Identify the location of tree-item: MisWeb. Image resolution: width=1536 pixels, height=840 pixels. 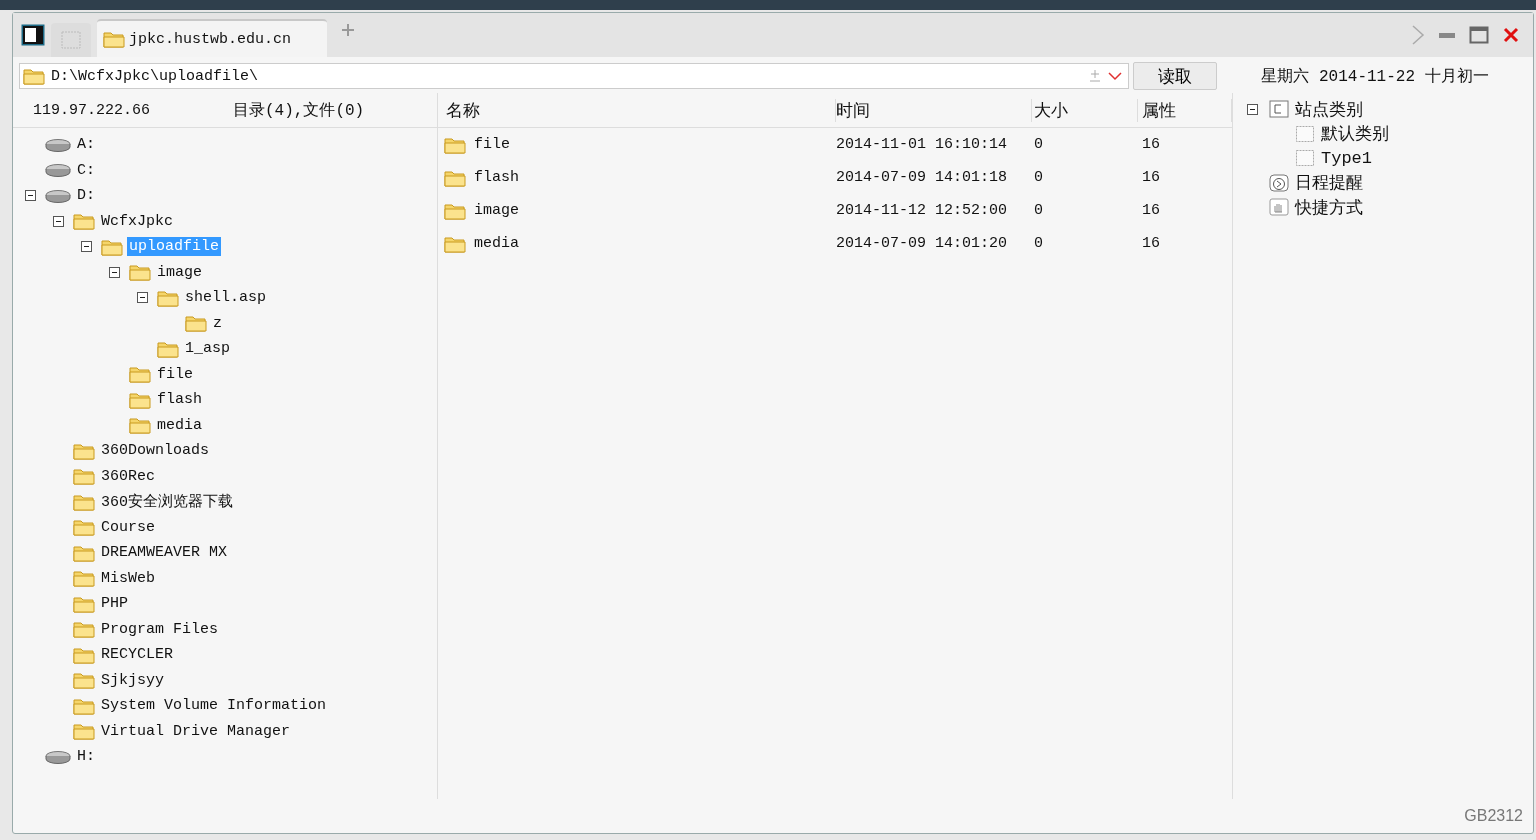
(128, 578).